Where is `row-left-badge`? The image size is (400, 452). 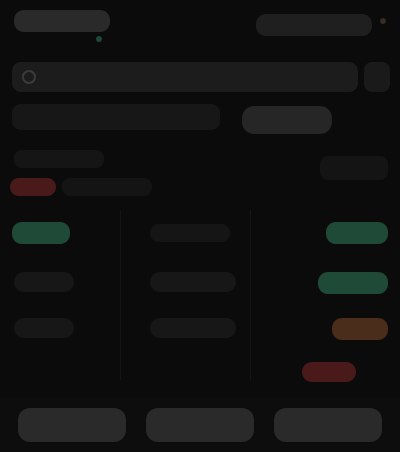 row-left-badge is located at coordinates (41, 233).